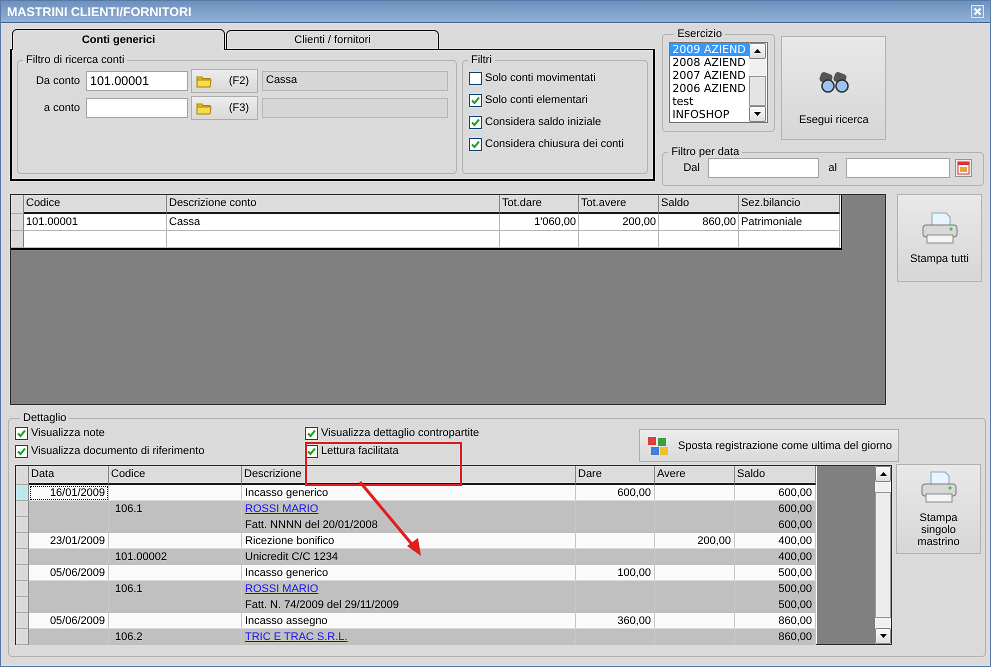 The image size is (991, 667). What do you see at coordinates (769, 445) in the screenshot?
I see `move-entry-button: Sposta registrazione come ultima del giorno` at bounding box center [769, 445].